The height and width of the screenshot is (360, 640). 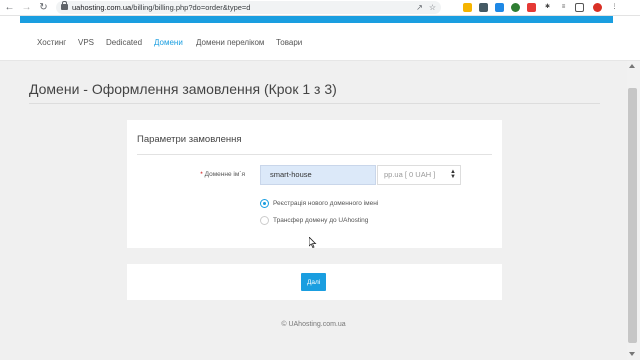 What do you see at coordinates (419, 7) in the screenshot?
I see `share-icon: ↗` at bounding box center [419, 7].